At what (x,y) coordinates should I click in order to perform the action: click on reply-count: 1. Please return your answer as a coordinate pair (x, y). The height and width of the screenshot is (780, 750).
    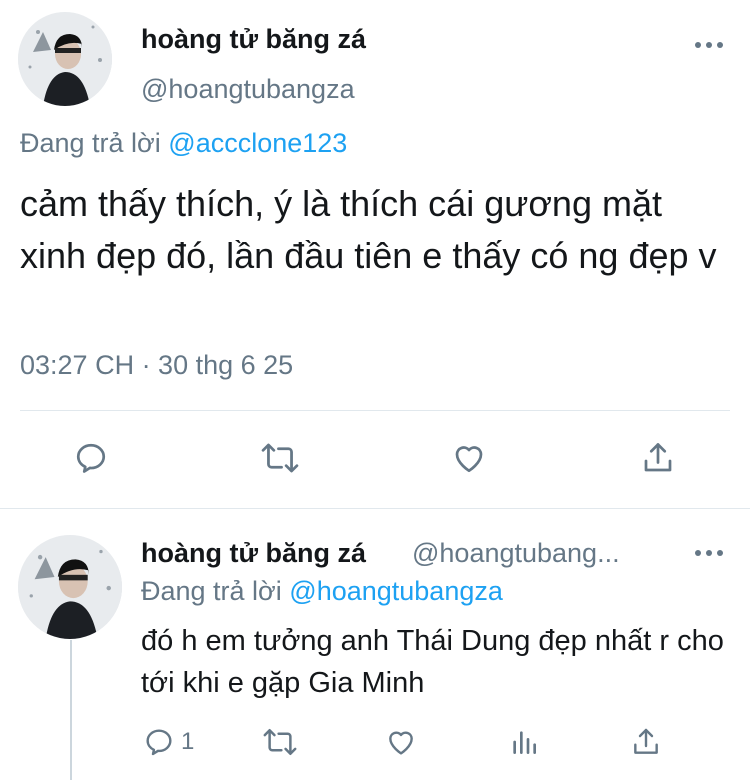
    Looking at the image, I should click on (188, 741).